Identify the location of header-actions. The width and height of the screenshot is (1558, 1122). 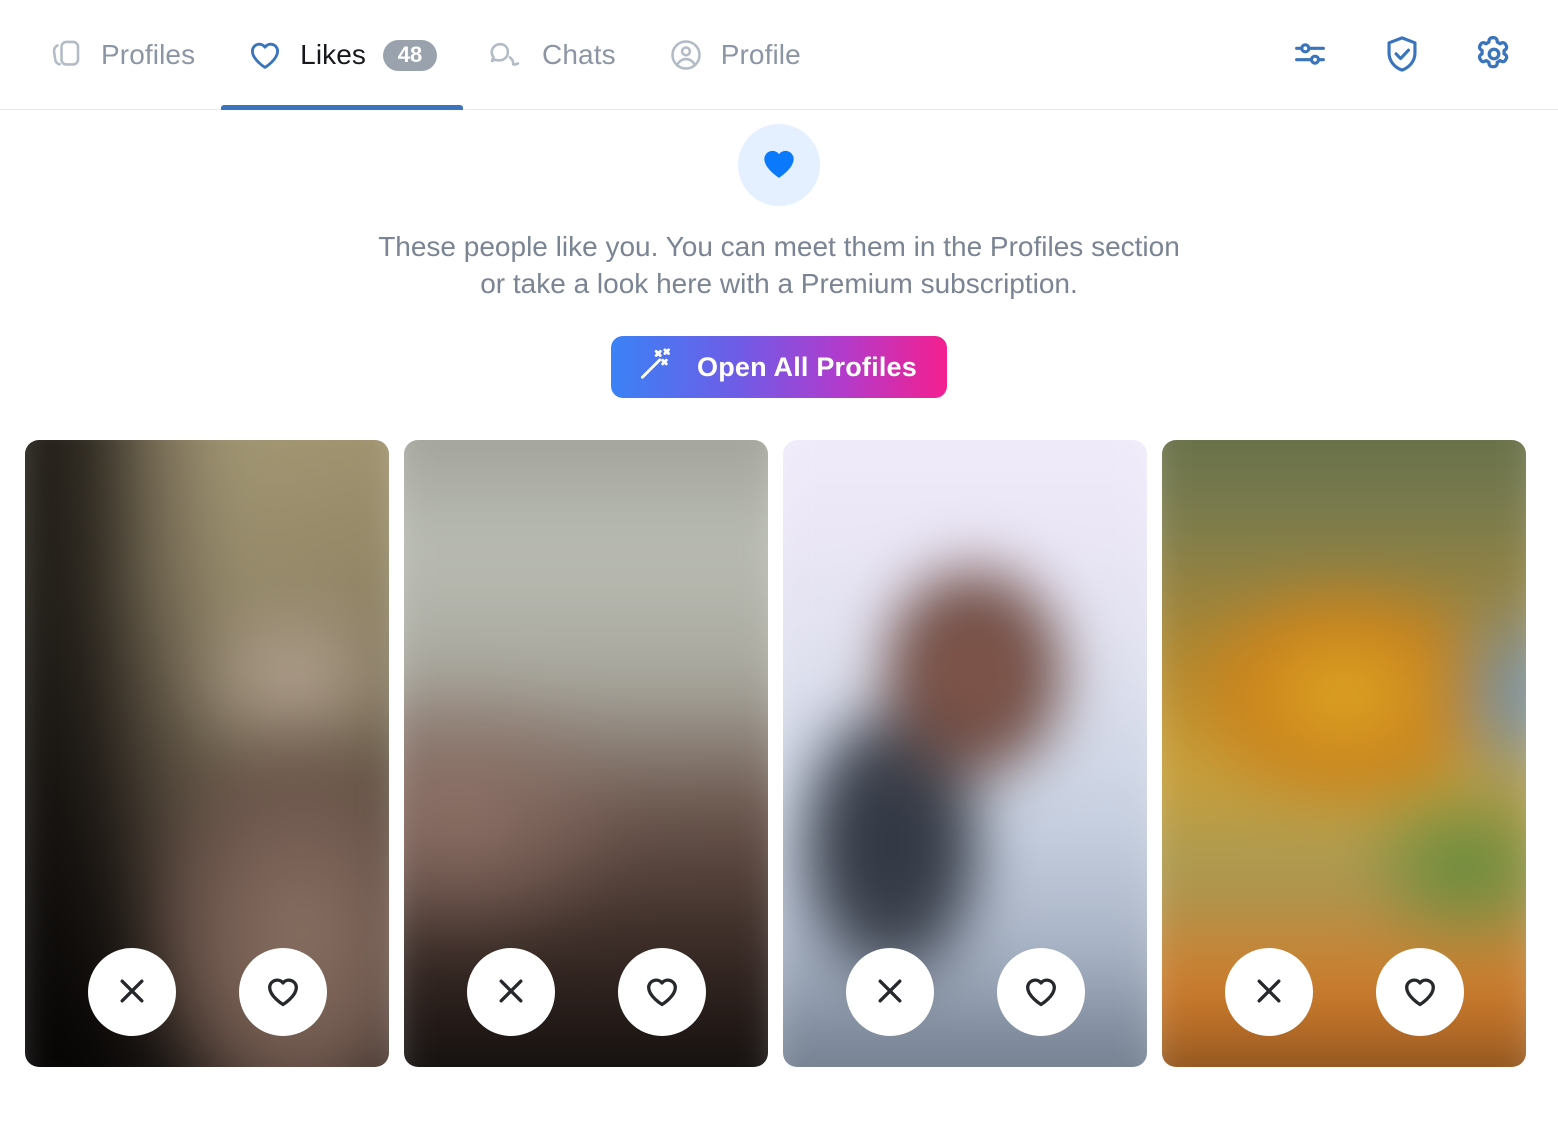
(1423, 55).